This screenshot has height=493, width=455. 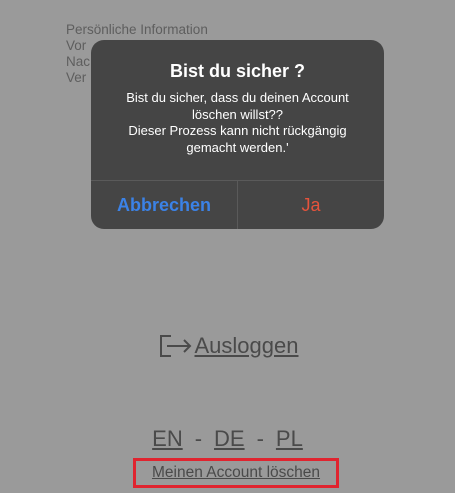 What do you see at coordinates (137, 29) in the screenshot?
I see `personal-info-heading: Persönliche Information` at bounding box center [137, 29].